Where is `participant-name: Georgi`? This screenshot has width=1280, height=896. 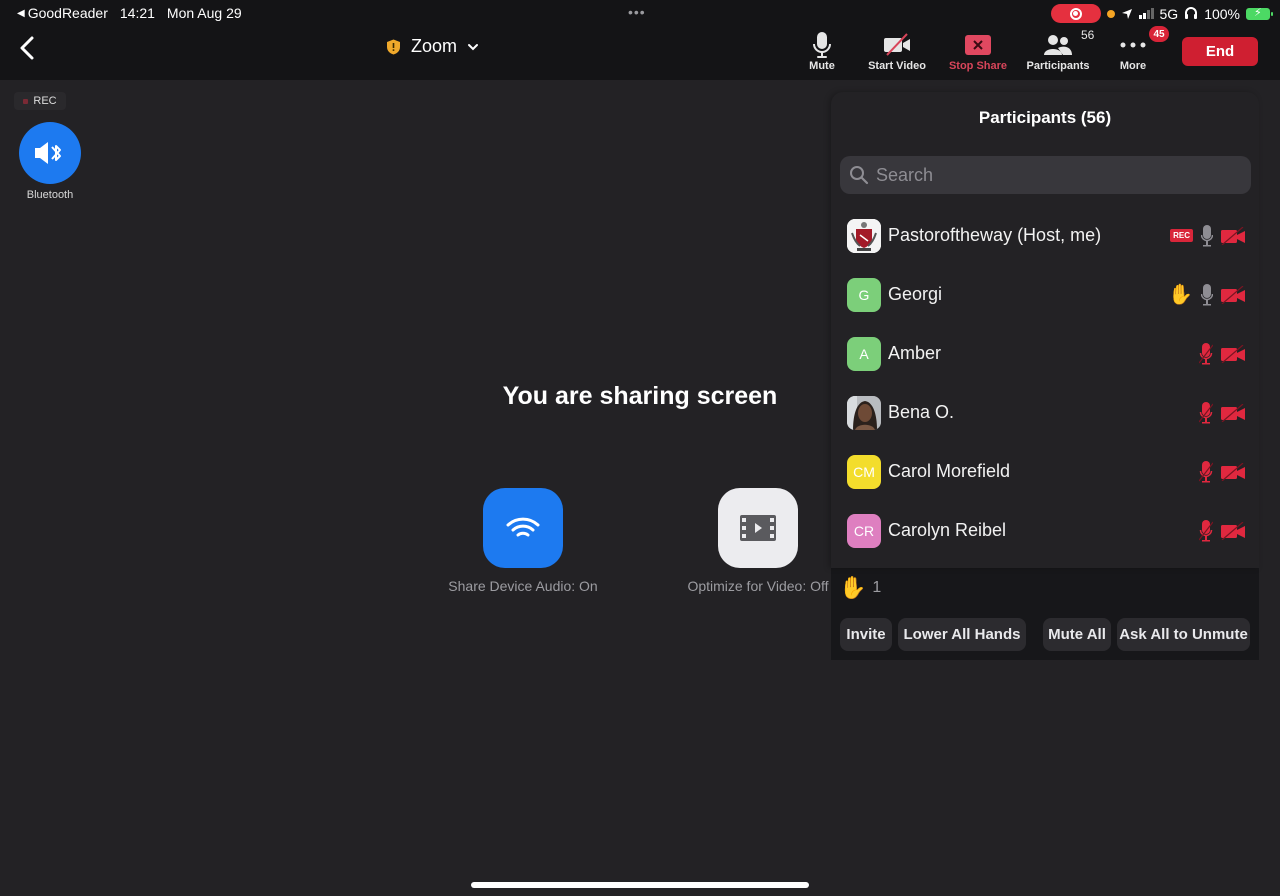
participant-name: Georgi is located at coordinates (915, 294).